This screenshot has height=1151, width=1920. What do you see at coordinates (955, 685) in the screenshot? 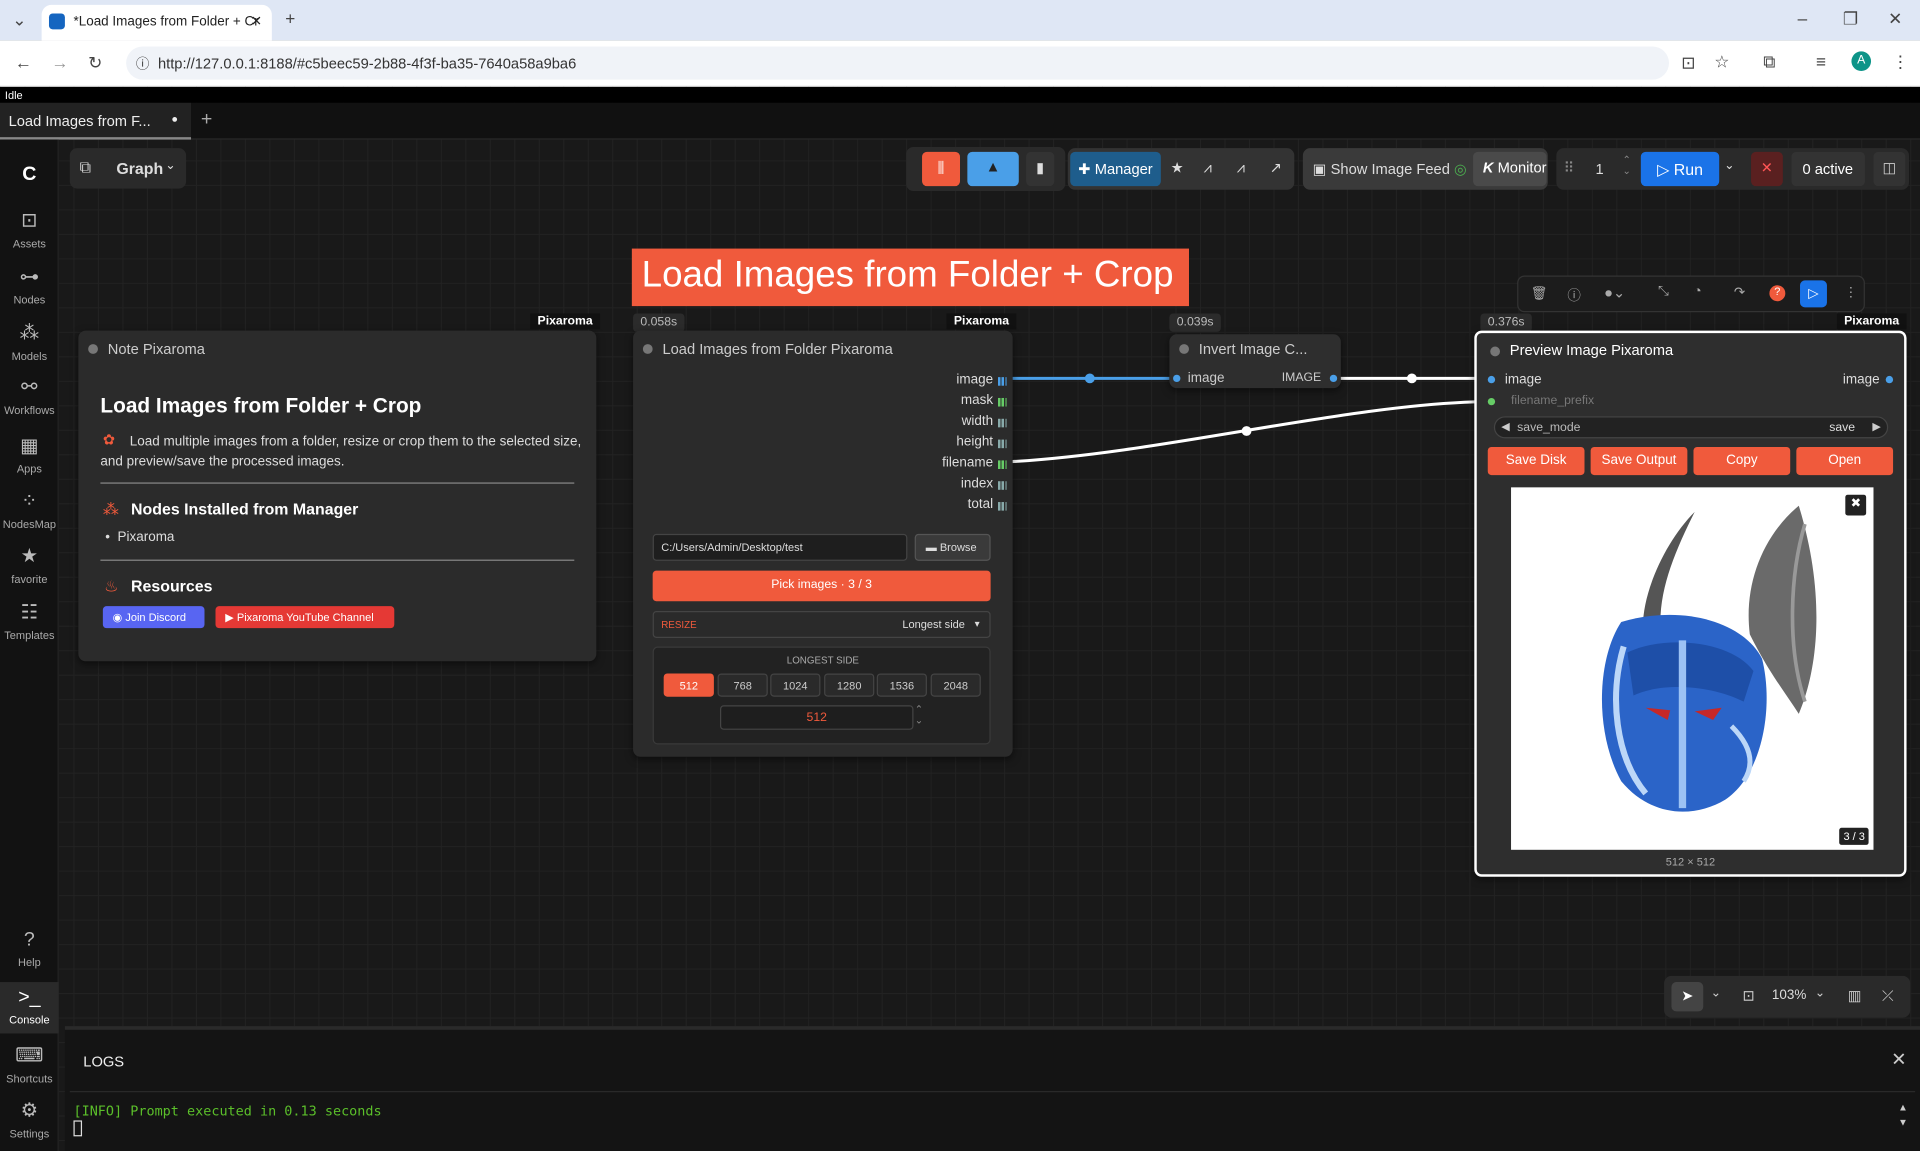
I see `size-option: 2048` at bounding box center [955, 685].